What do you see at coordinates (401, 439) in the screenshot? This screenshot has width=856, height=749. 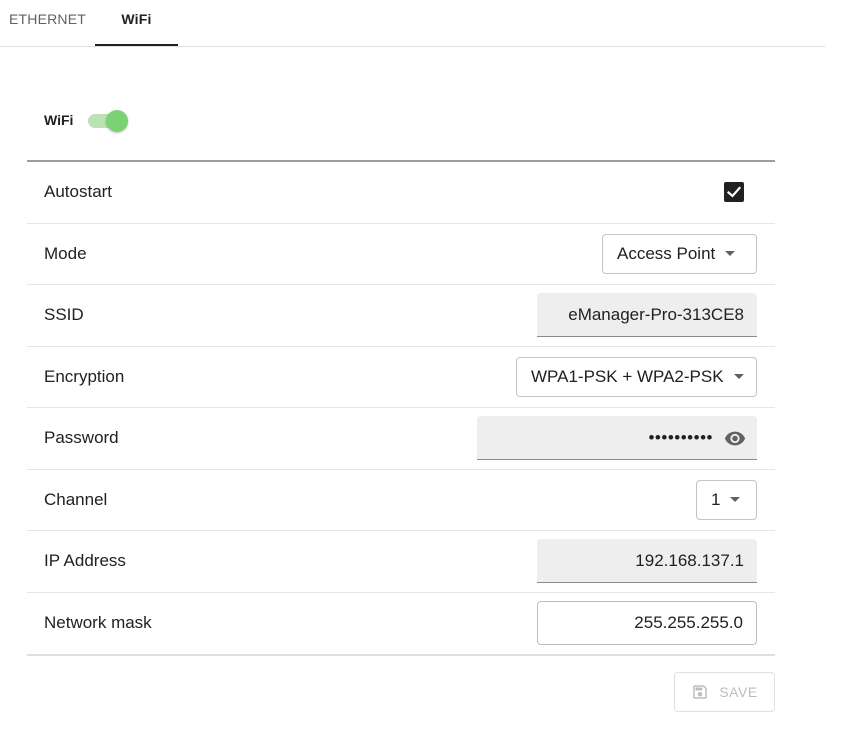 I see `form-row-password: Password ••••••••••` at bounding box center [401, 439].